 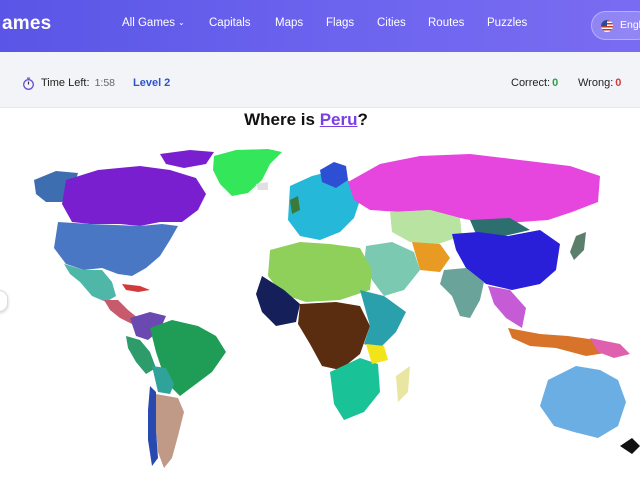 I want to click on question-prompt: Where is Peru?, so click(x=306, y=120).